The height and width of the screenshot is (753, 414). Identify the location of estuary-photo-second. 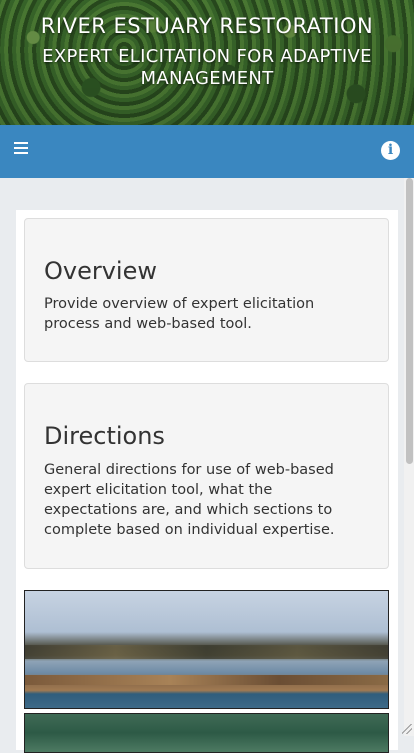
(206, 733).